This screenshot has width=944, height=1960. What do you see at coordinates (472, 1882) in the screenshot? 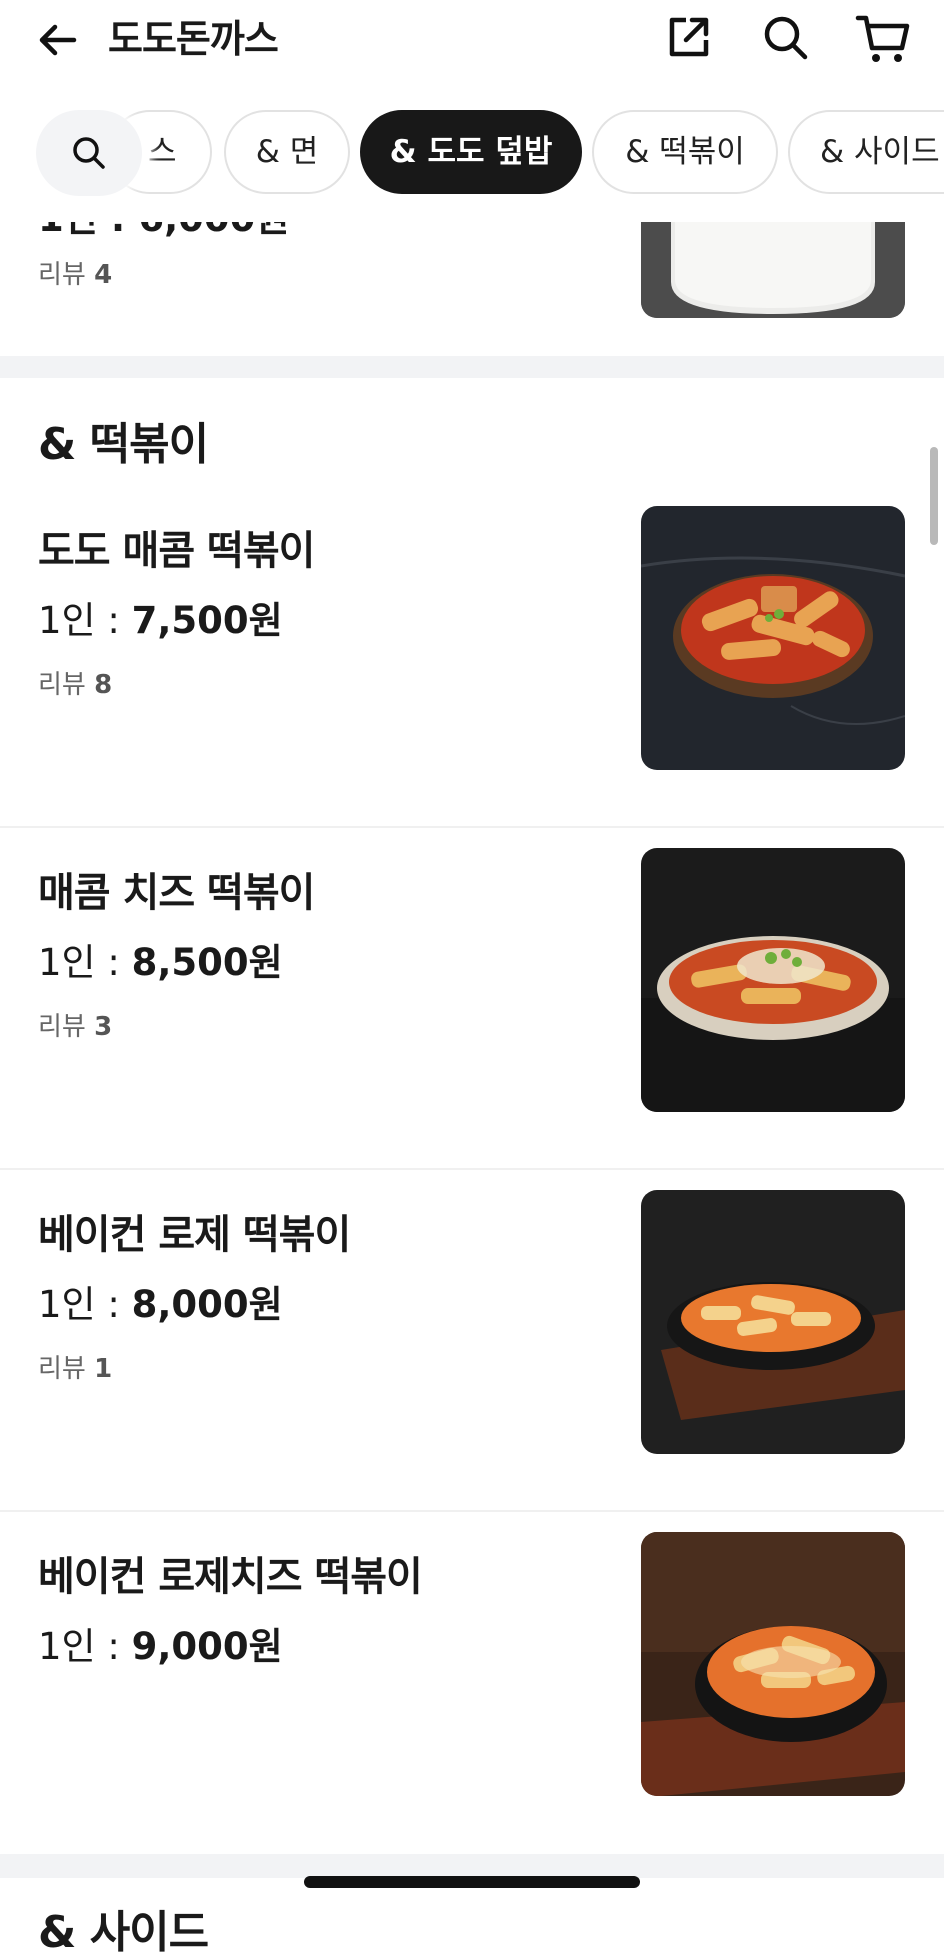
I see `home-indicator` at bounding box center [472, 1882].